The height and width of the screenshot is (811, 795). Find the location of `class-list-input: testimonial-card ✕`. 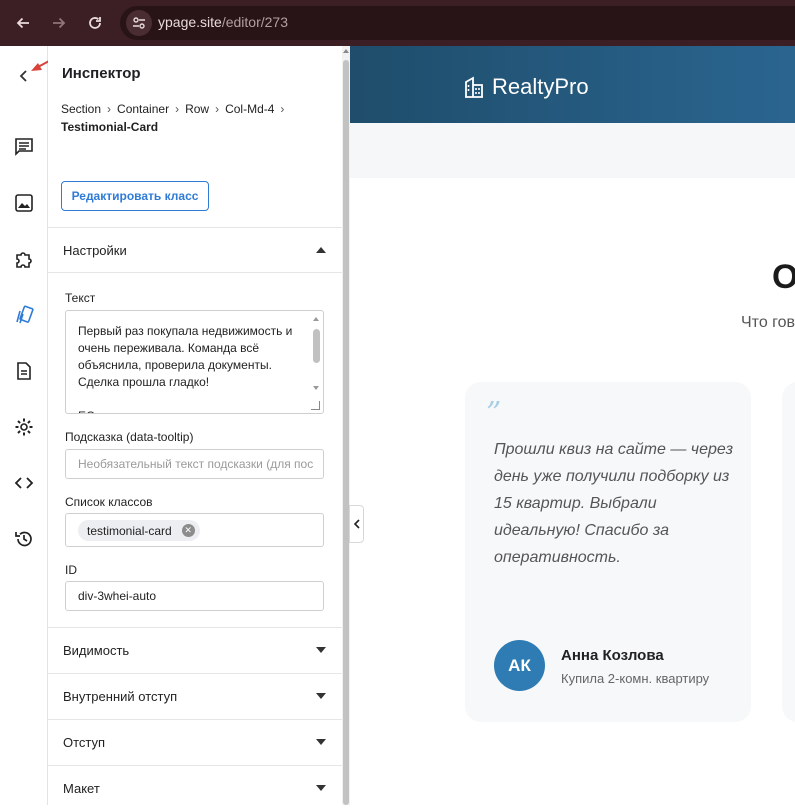

class-list-input: testimonial-card ✕ is located at coordinates (194, 530).